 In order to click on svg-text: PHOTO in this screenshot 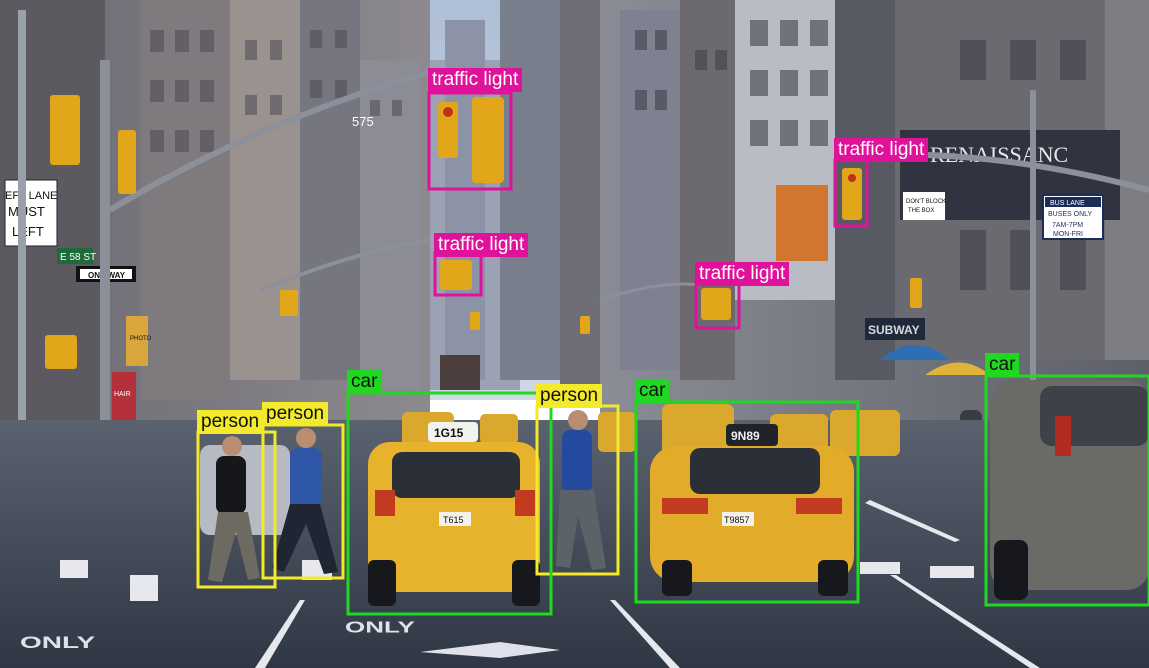, I will do `click(141, 339)`.